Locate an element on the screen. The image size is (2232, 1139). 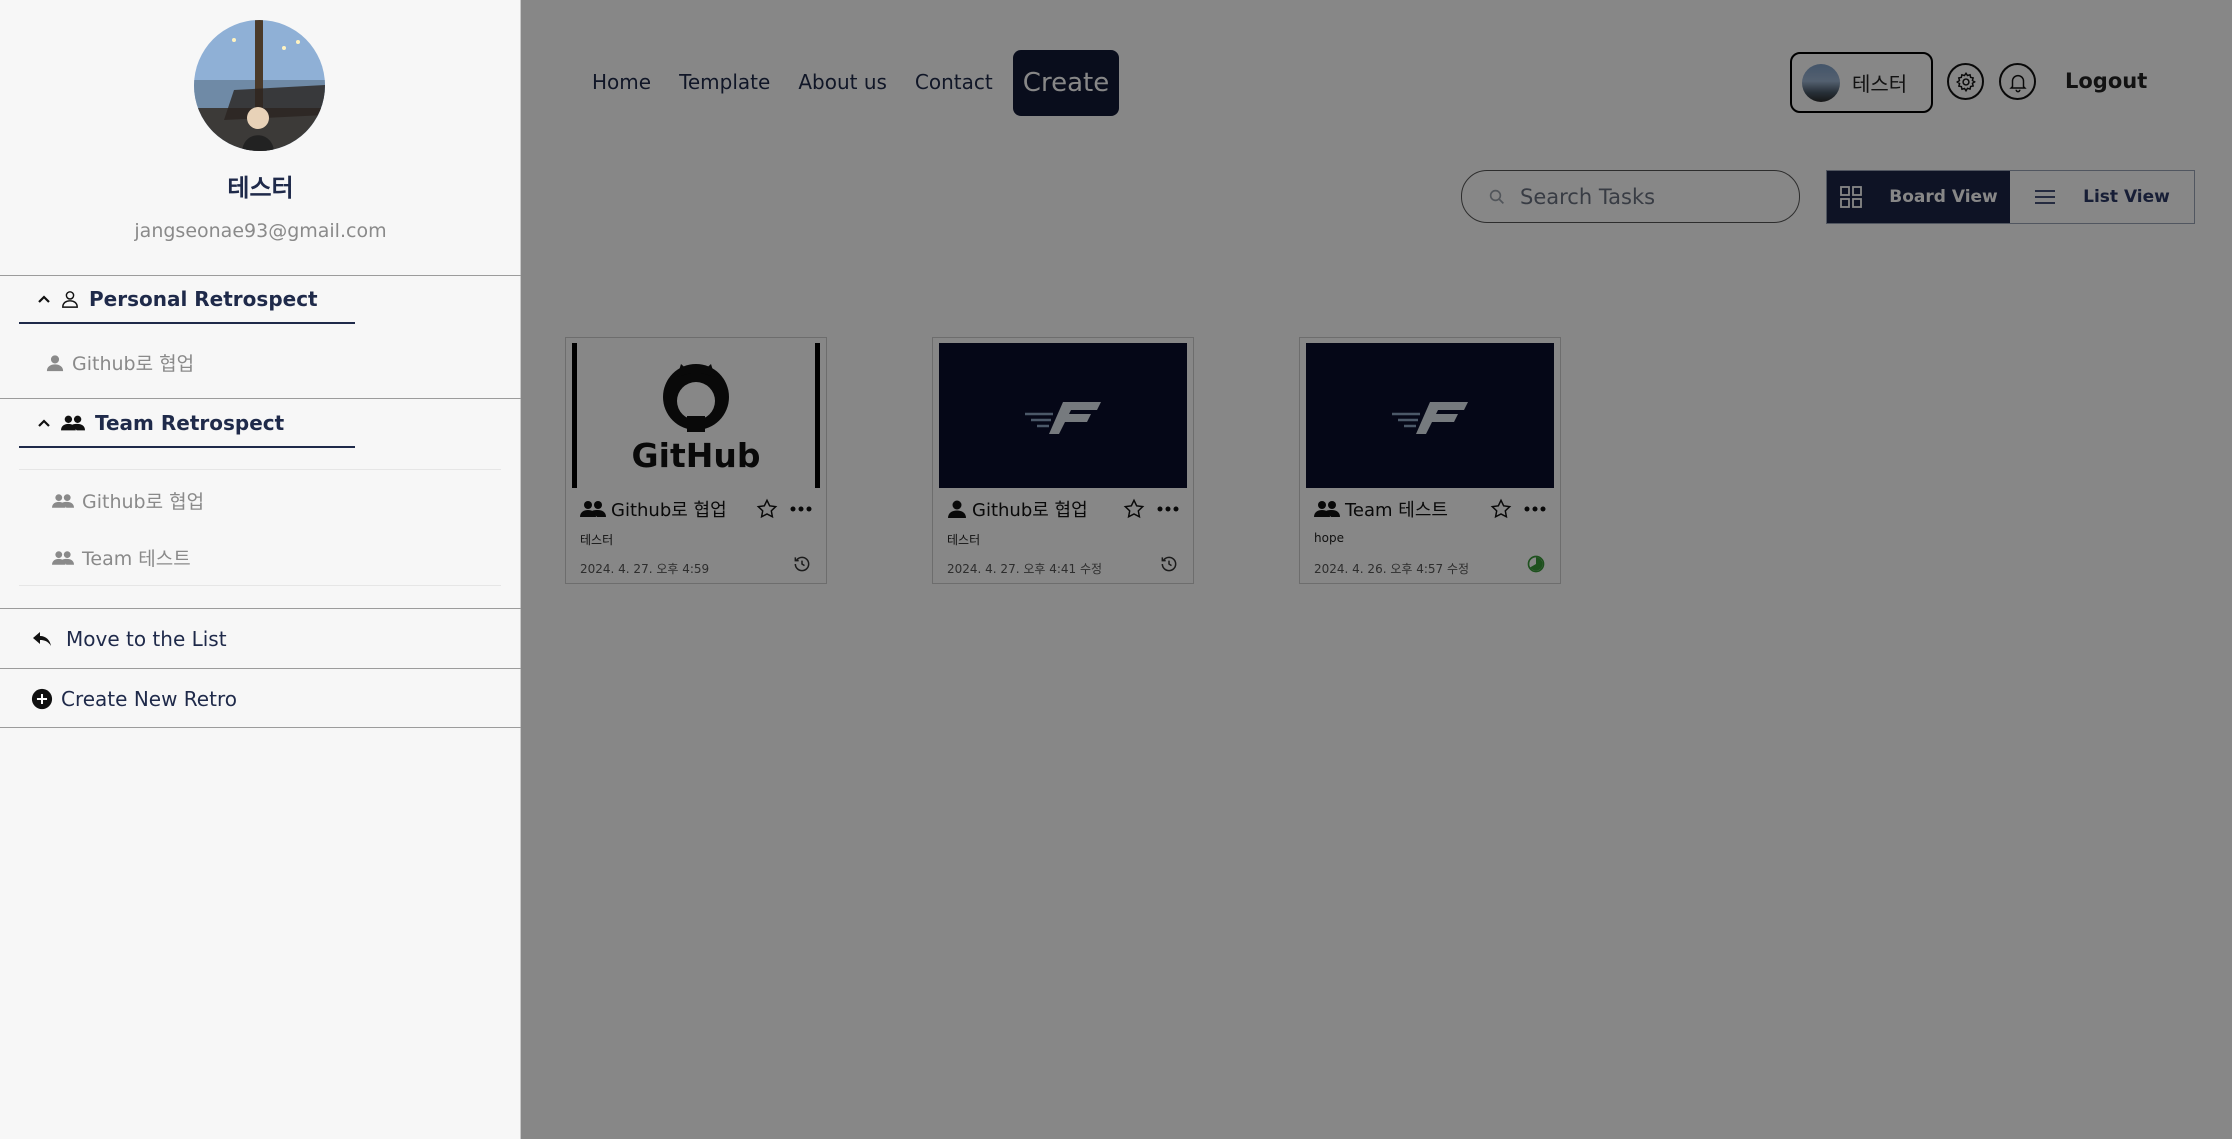
profile-avatar is located at coordinates (259, 85).